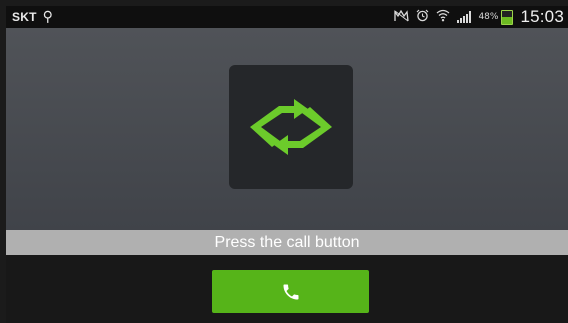 This screenshot has height=323, width=568. I want to click on phone-icon, so click(290, 291).